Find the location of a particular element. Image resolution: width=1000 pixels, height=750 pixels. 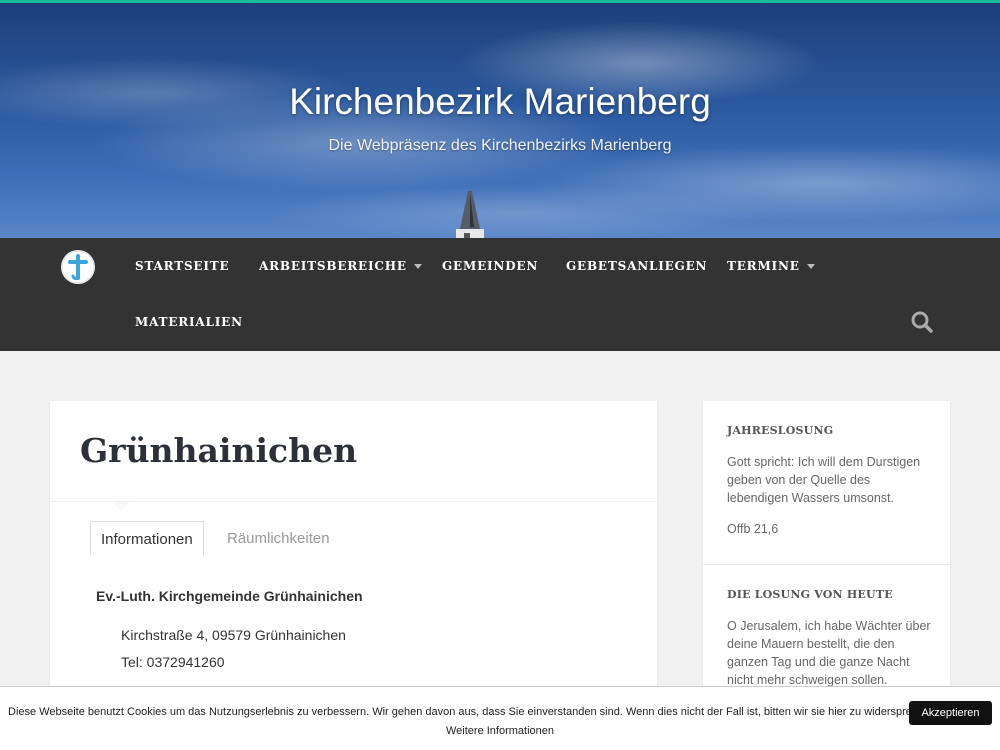

phone-line: Tel: 0372941260 is located at coordinates (173, 662).